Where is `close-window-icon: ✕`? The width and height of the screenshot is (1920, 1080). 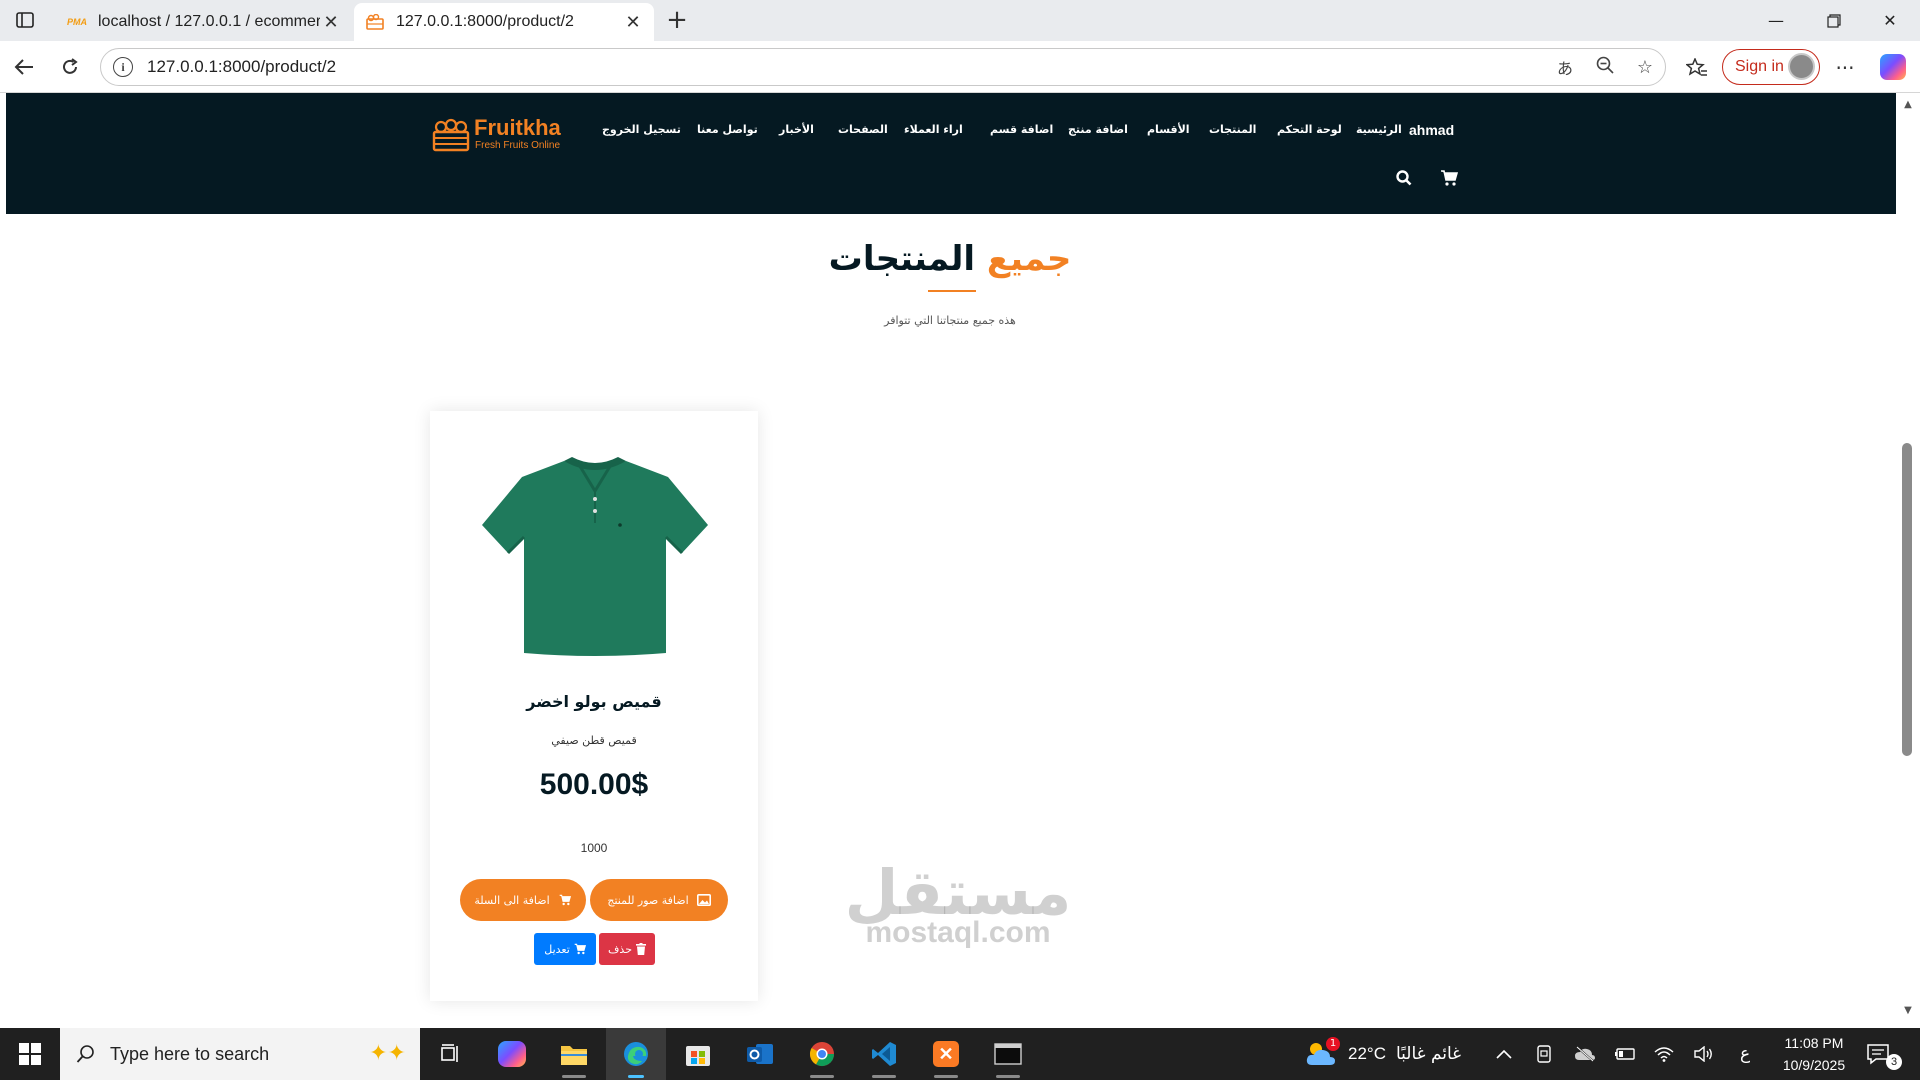
close-window-icon: ✕ is located at coordinates (1890, 20).